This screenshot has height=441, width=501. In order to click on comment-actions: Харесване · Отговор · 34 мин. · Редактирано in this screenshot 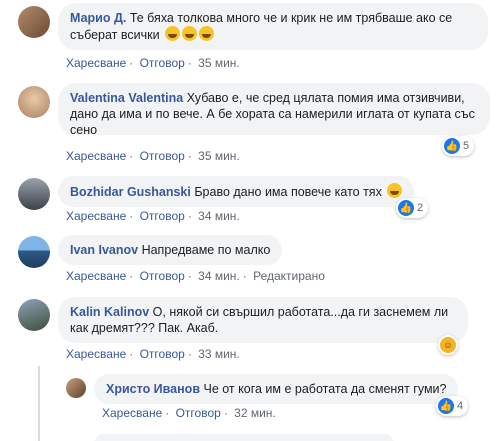, I will do `click(195, 276)`.